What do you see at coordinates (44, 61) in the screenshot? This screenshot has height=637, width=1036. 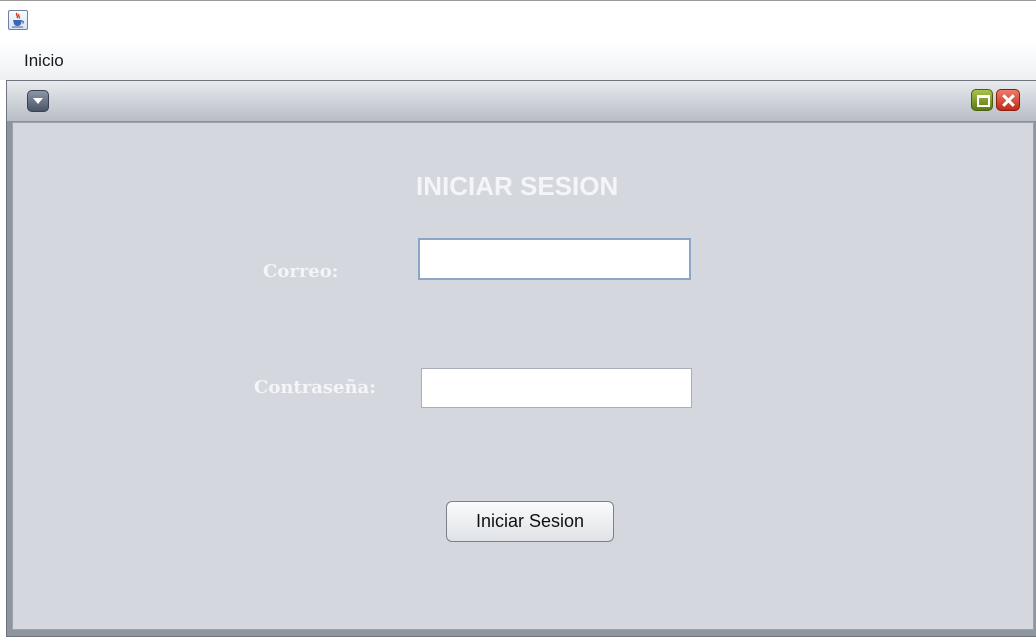 I see `menu-item-inicio: Inicio` at bounding box center [44, 61].